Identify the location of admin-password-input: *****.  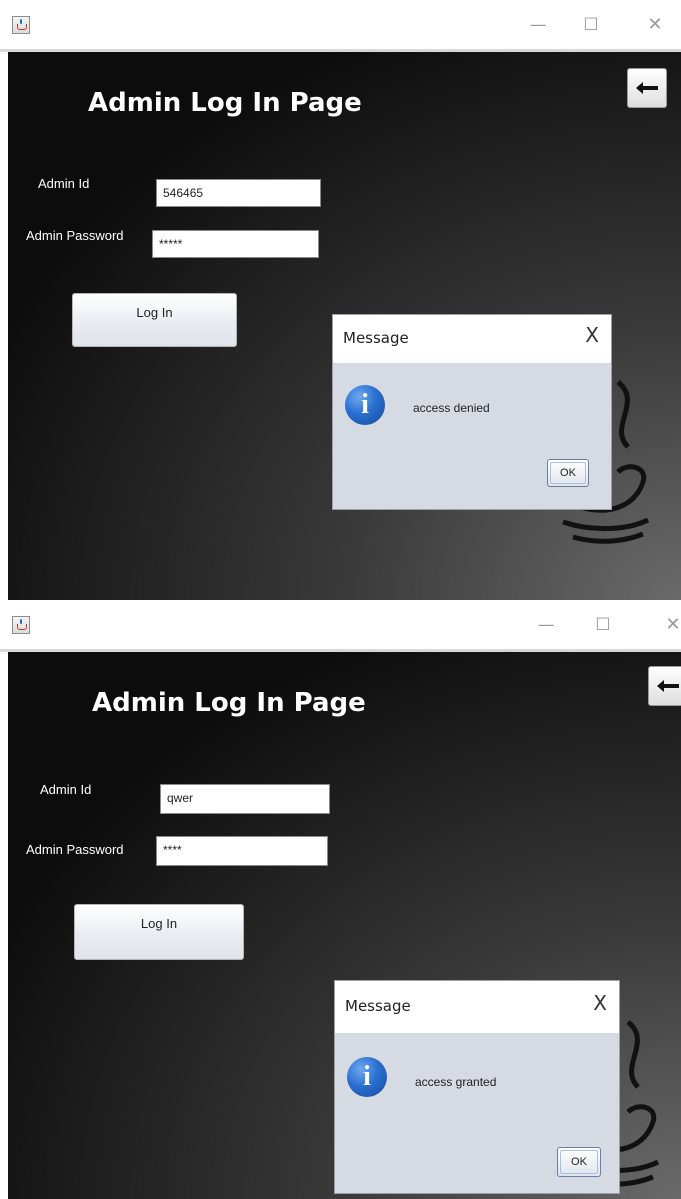
(235, 244).